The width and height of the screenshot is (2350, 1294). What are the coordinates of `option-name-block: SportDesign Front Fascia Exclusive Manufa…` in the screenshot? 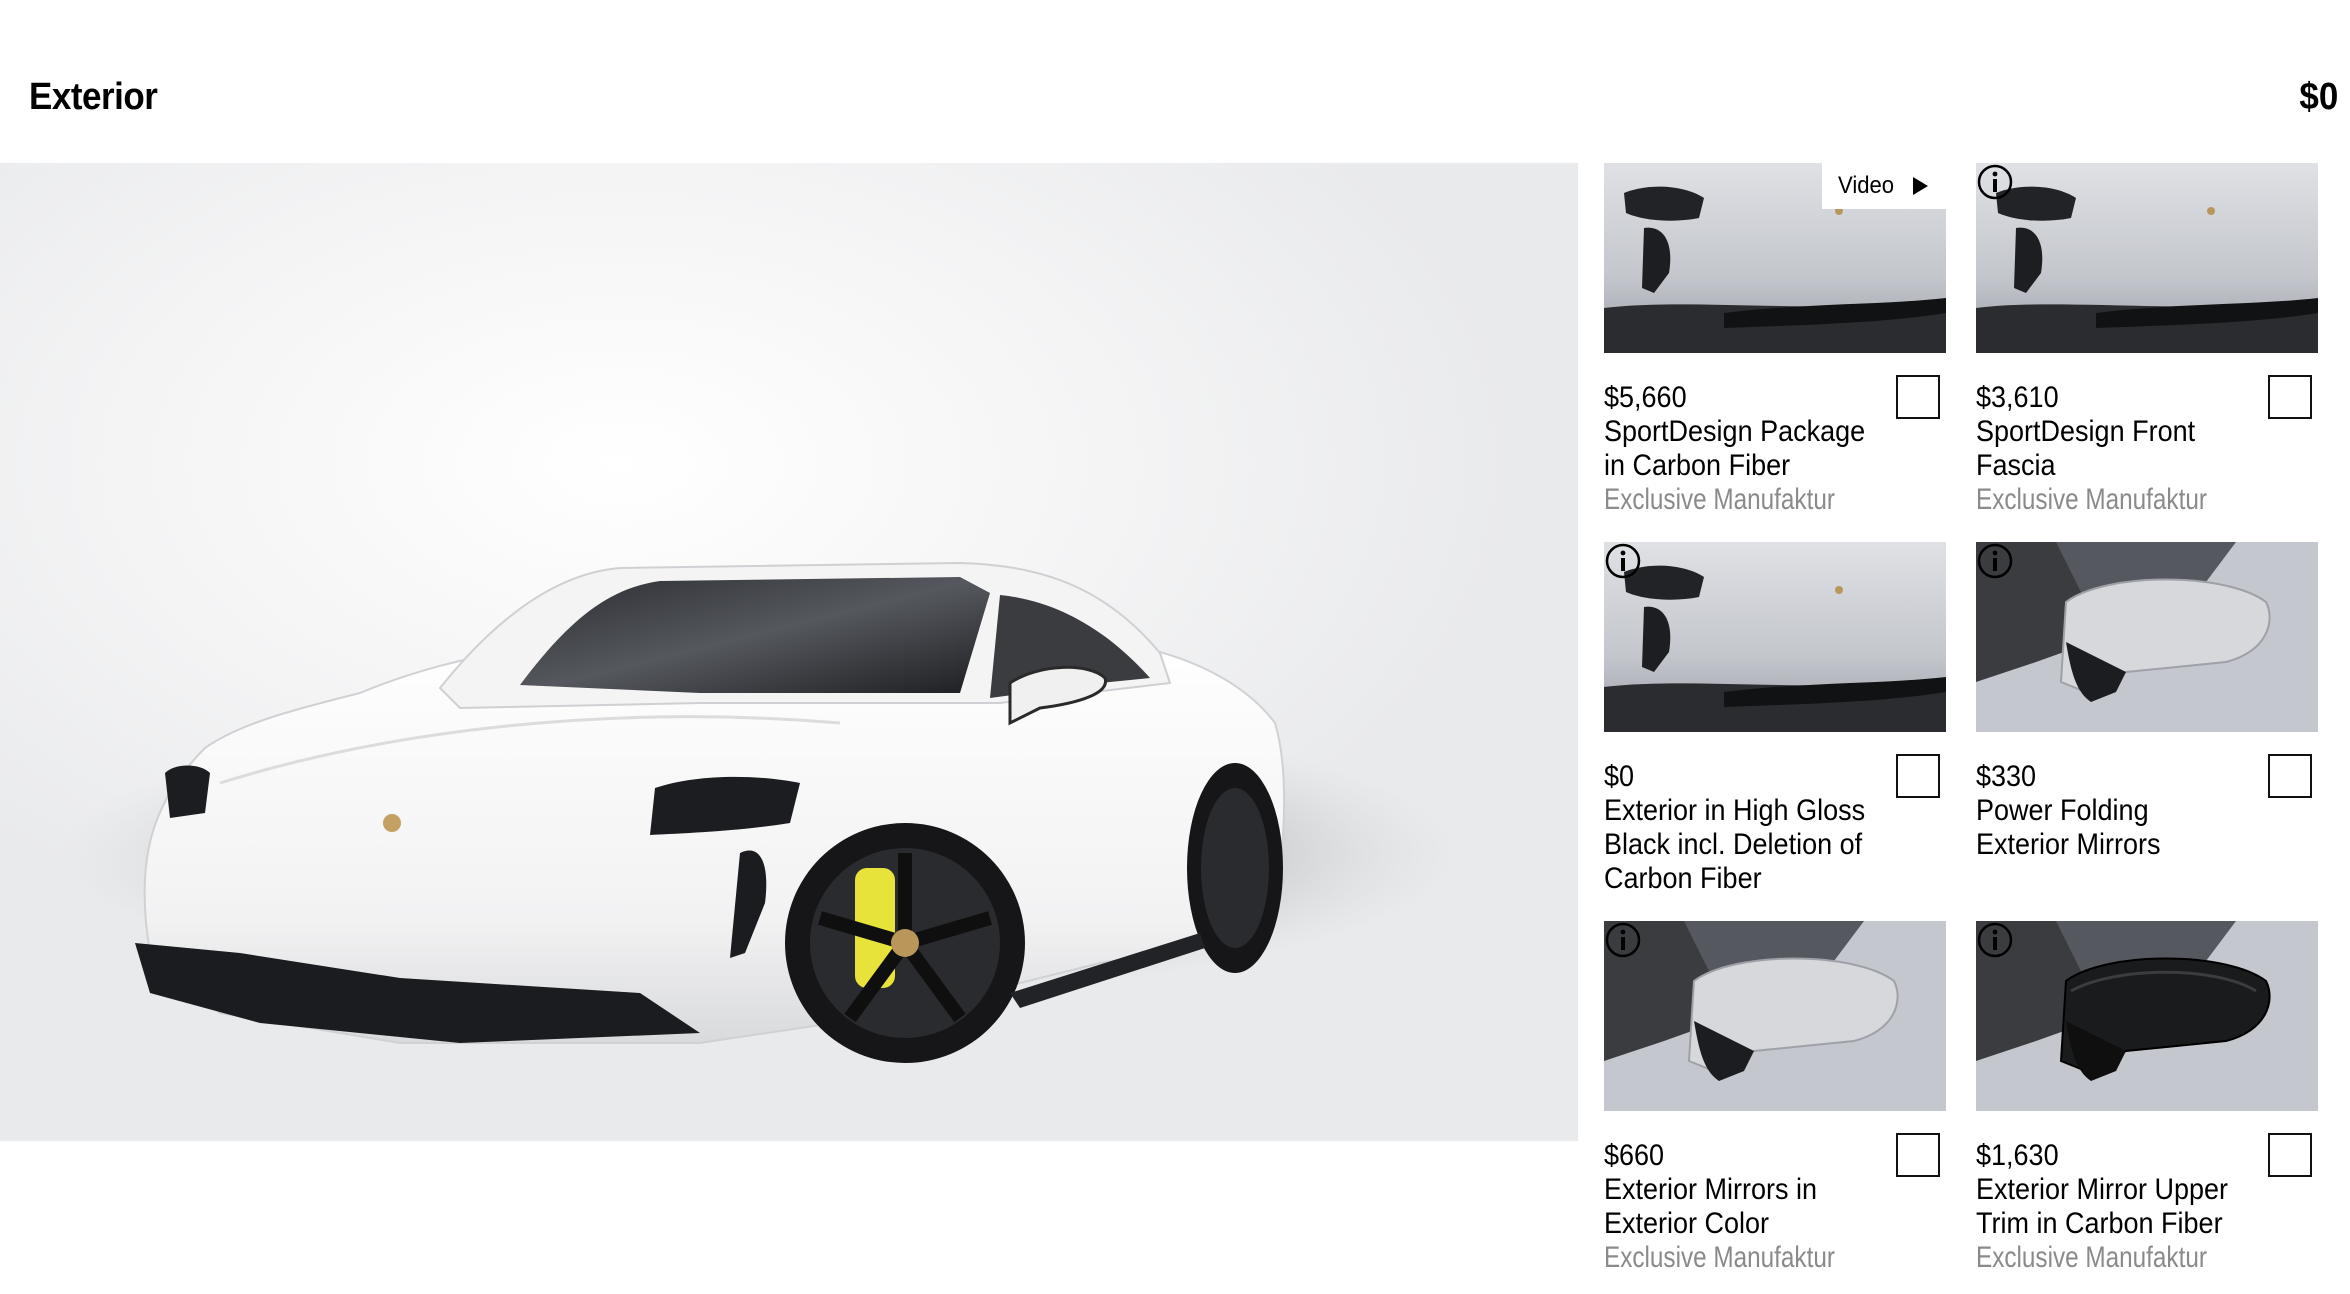 It's located at (2111, 466).